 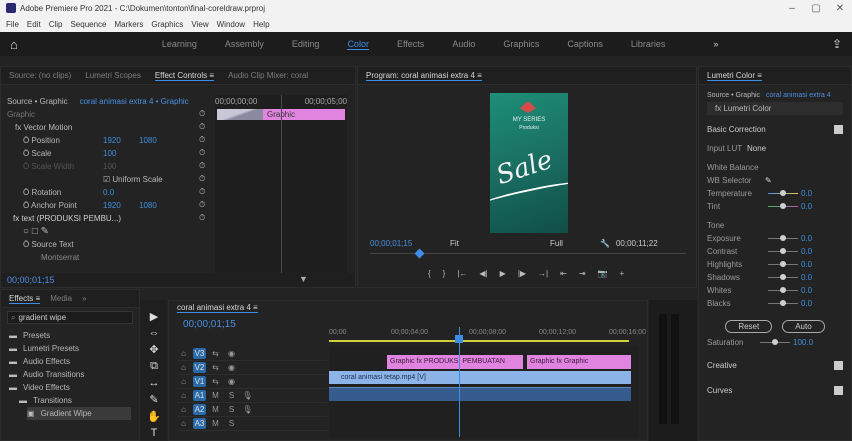 I want to click on ec-row-font: Montserrat, so click(x=107, y=257).